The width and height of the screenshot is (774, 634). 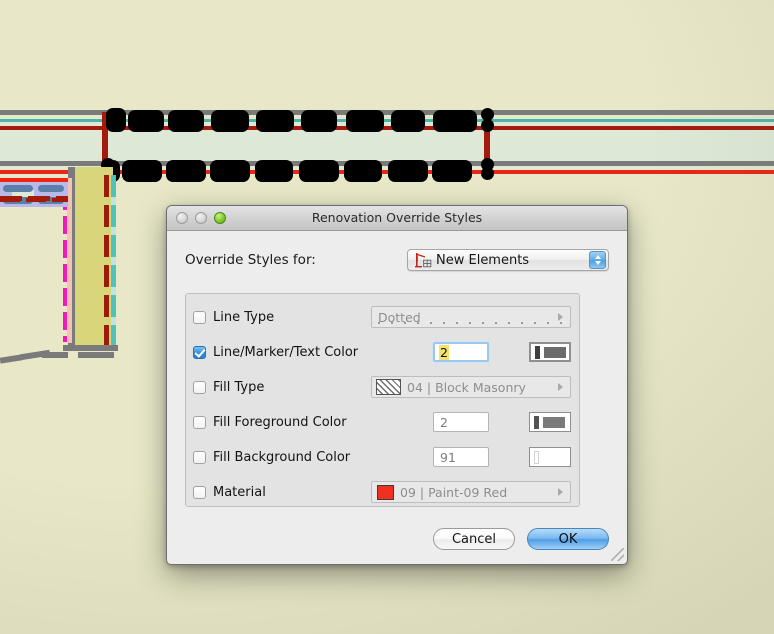 I want to click on checkbox-fill-foreground-color, so click(x=199, y=422).